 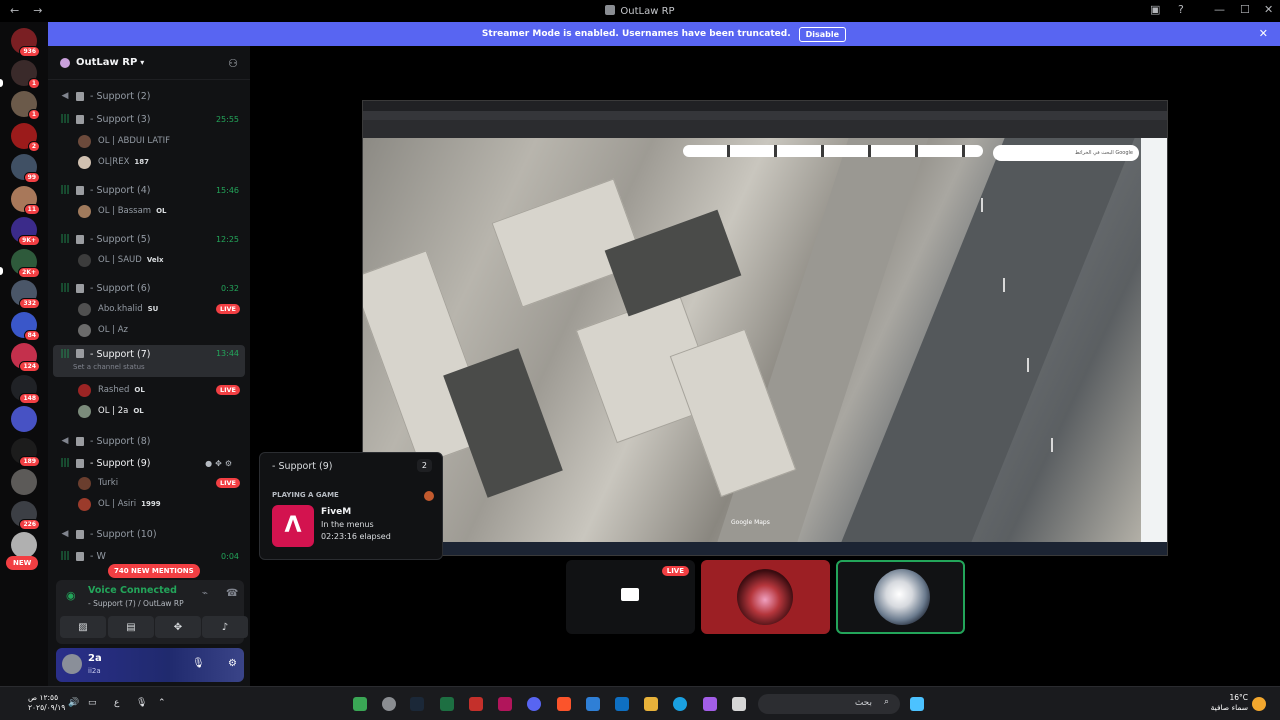 What do you see at coordinates (25, 231) in the screenshot?
I see `server-icon: 9K+` at bounding box center [25, 231].